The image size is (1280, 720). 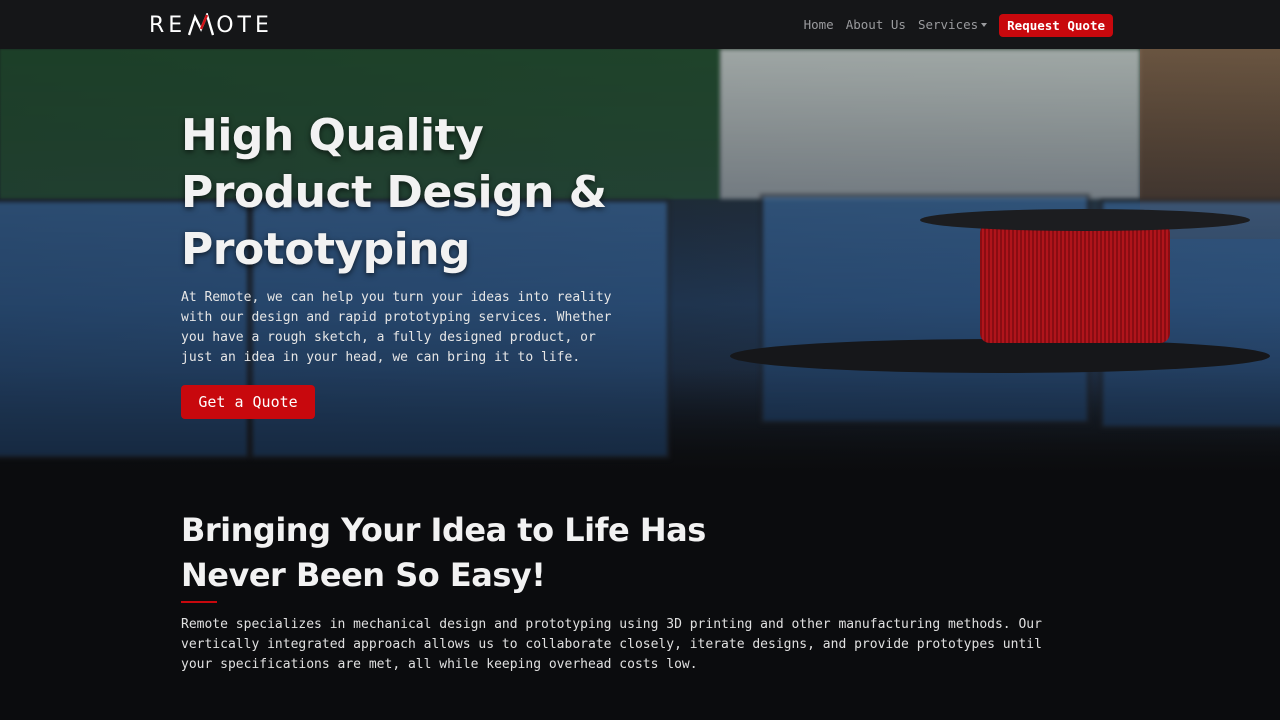 I want to click on remote-logo: RE OTE, so click(x=211, y=25).